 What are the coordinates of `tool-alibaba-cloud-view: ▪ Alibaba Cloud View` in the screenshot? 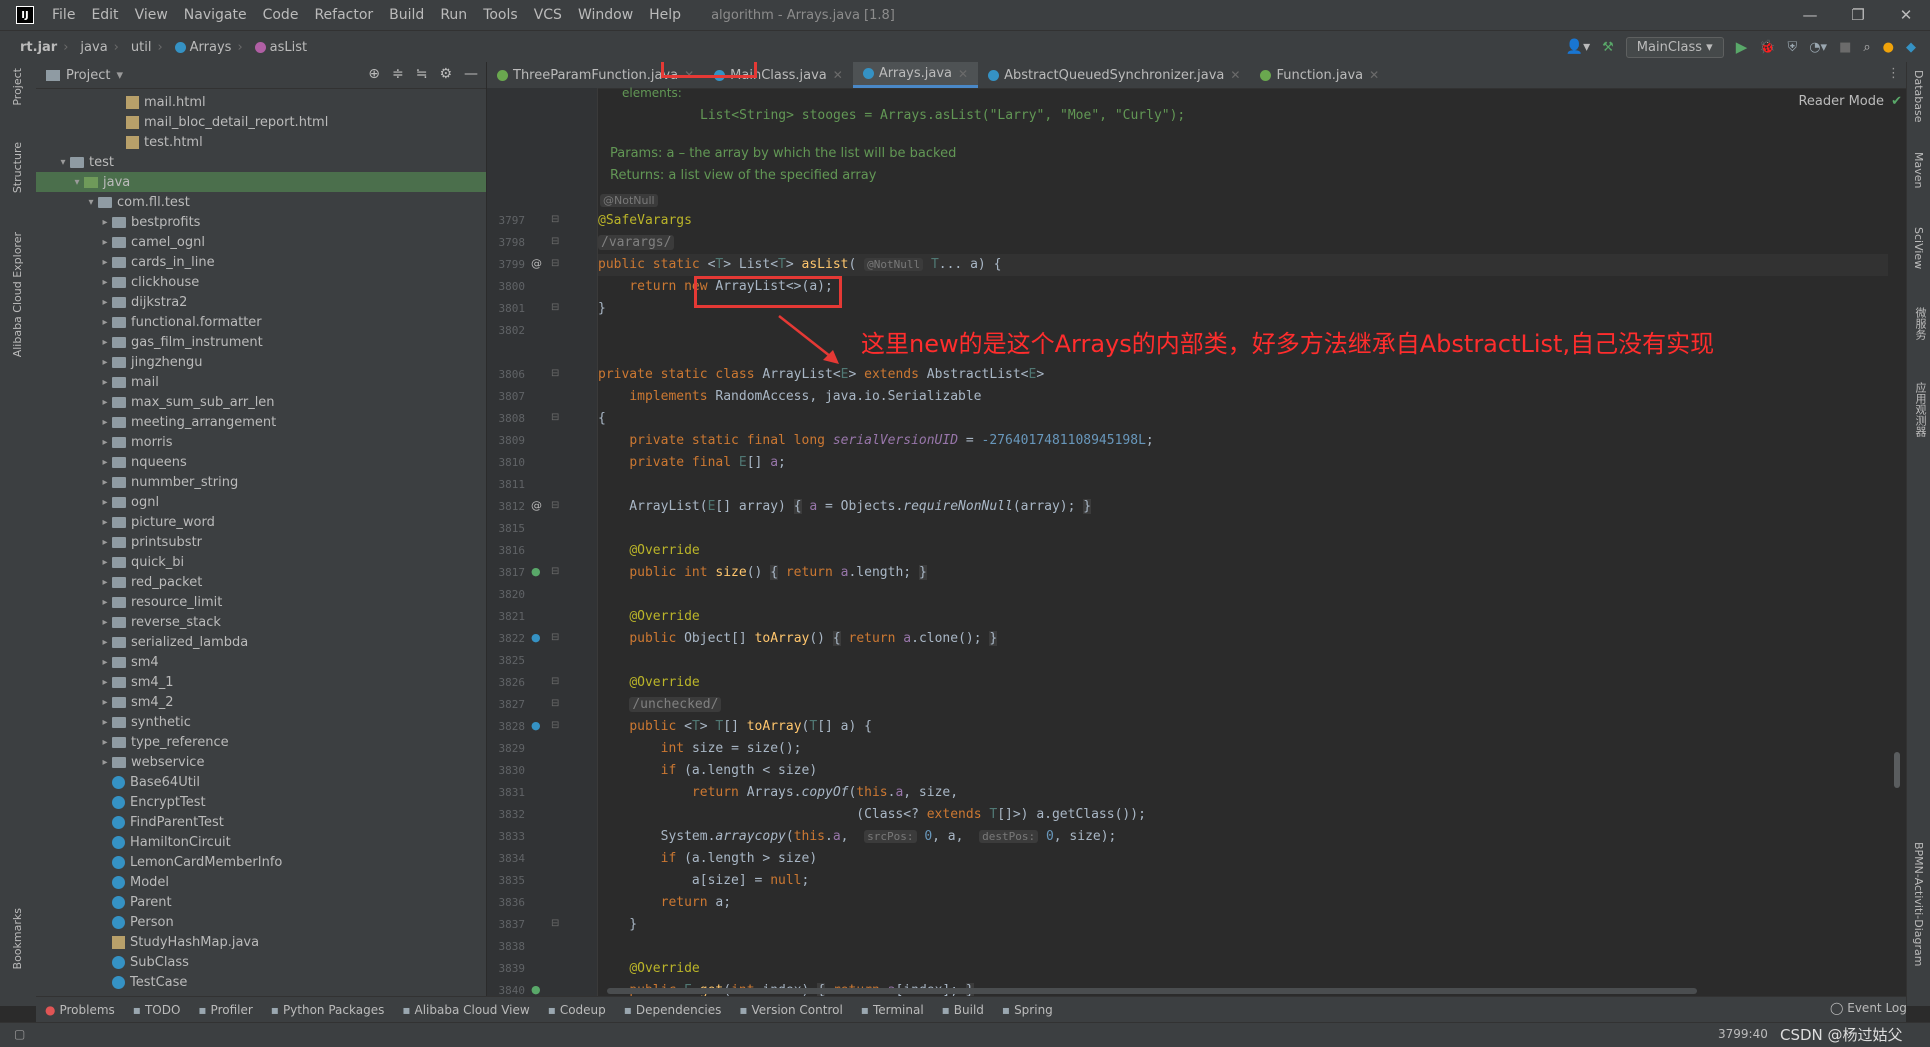 It's located at (465, 1010).